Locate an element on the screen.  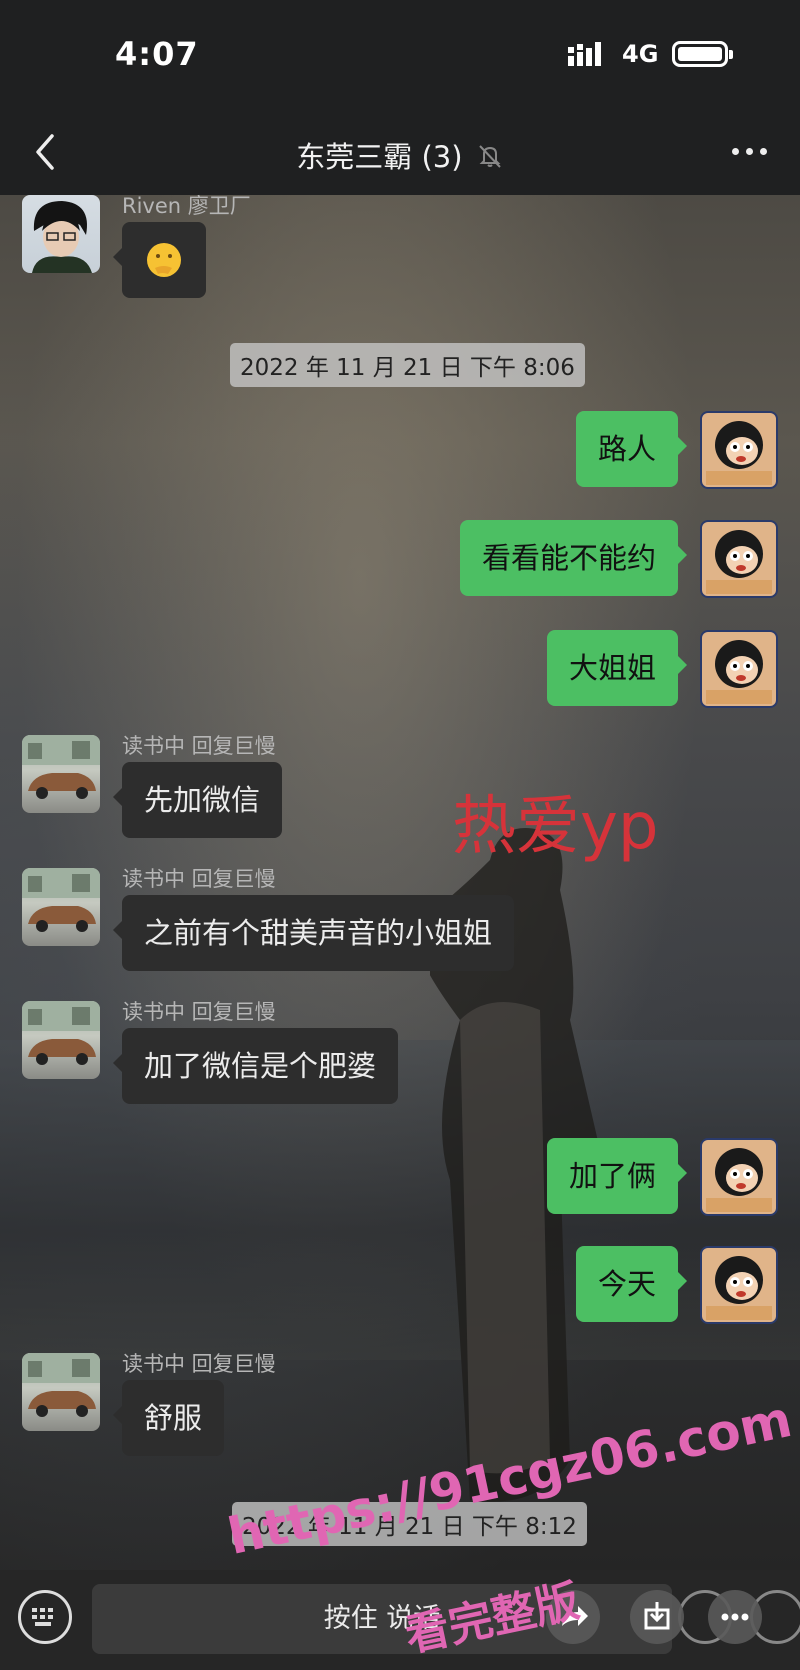
ellipsis-icon is located at coordinates (735, 1617).